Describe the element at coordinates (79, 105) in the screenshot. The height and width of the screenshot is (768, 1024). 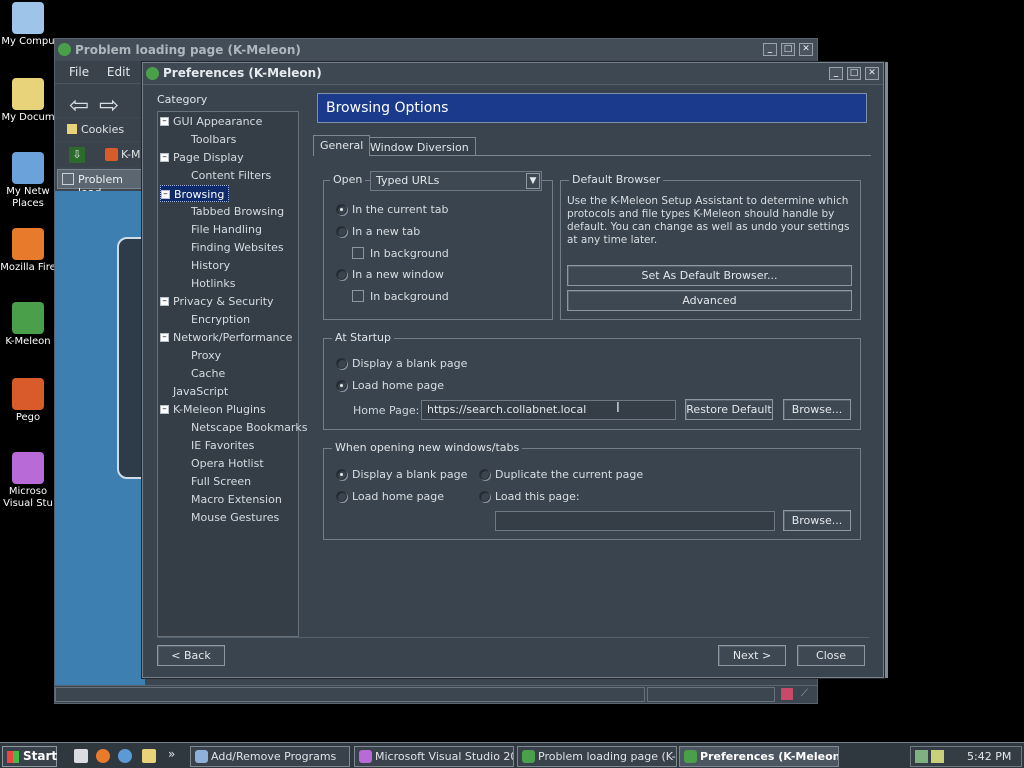
I see `back-arrow-icon: ⇦` at that location.